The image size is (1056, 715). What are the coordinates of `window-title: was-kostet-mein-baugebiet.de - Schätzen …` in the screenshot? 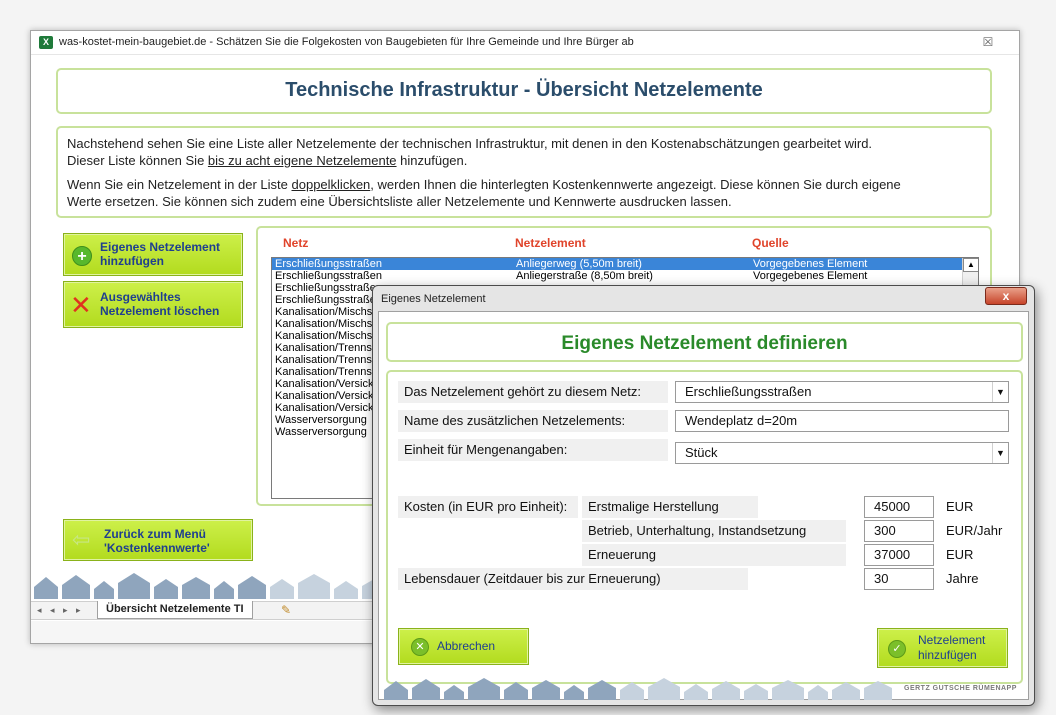 It's located at (346, 42).